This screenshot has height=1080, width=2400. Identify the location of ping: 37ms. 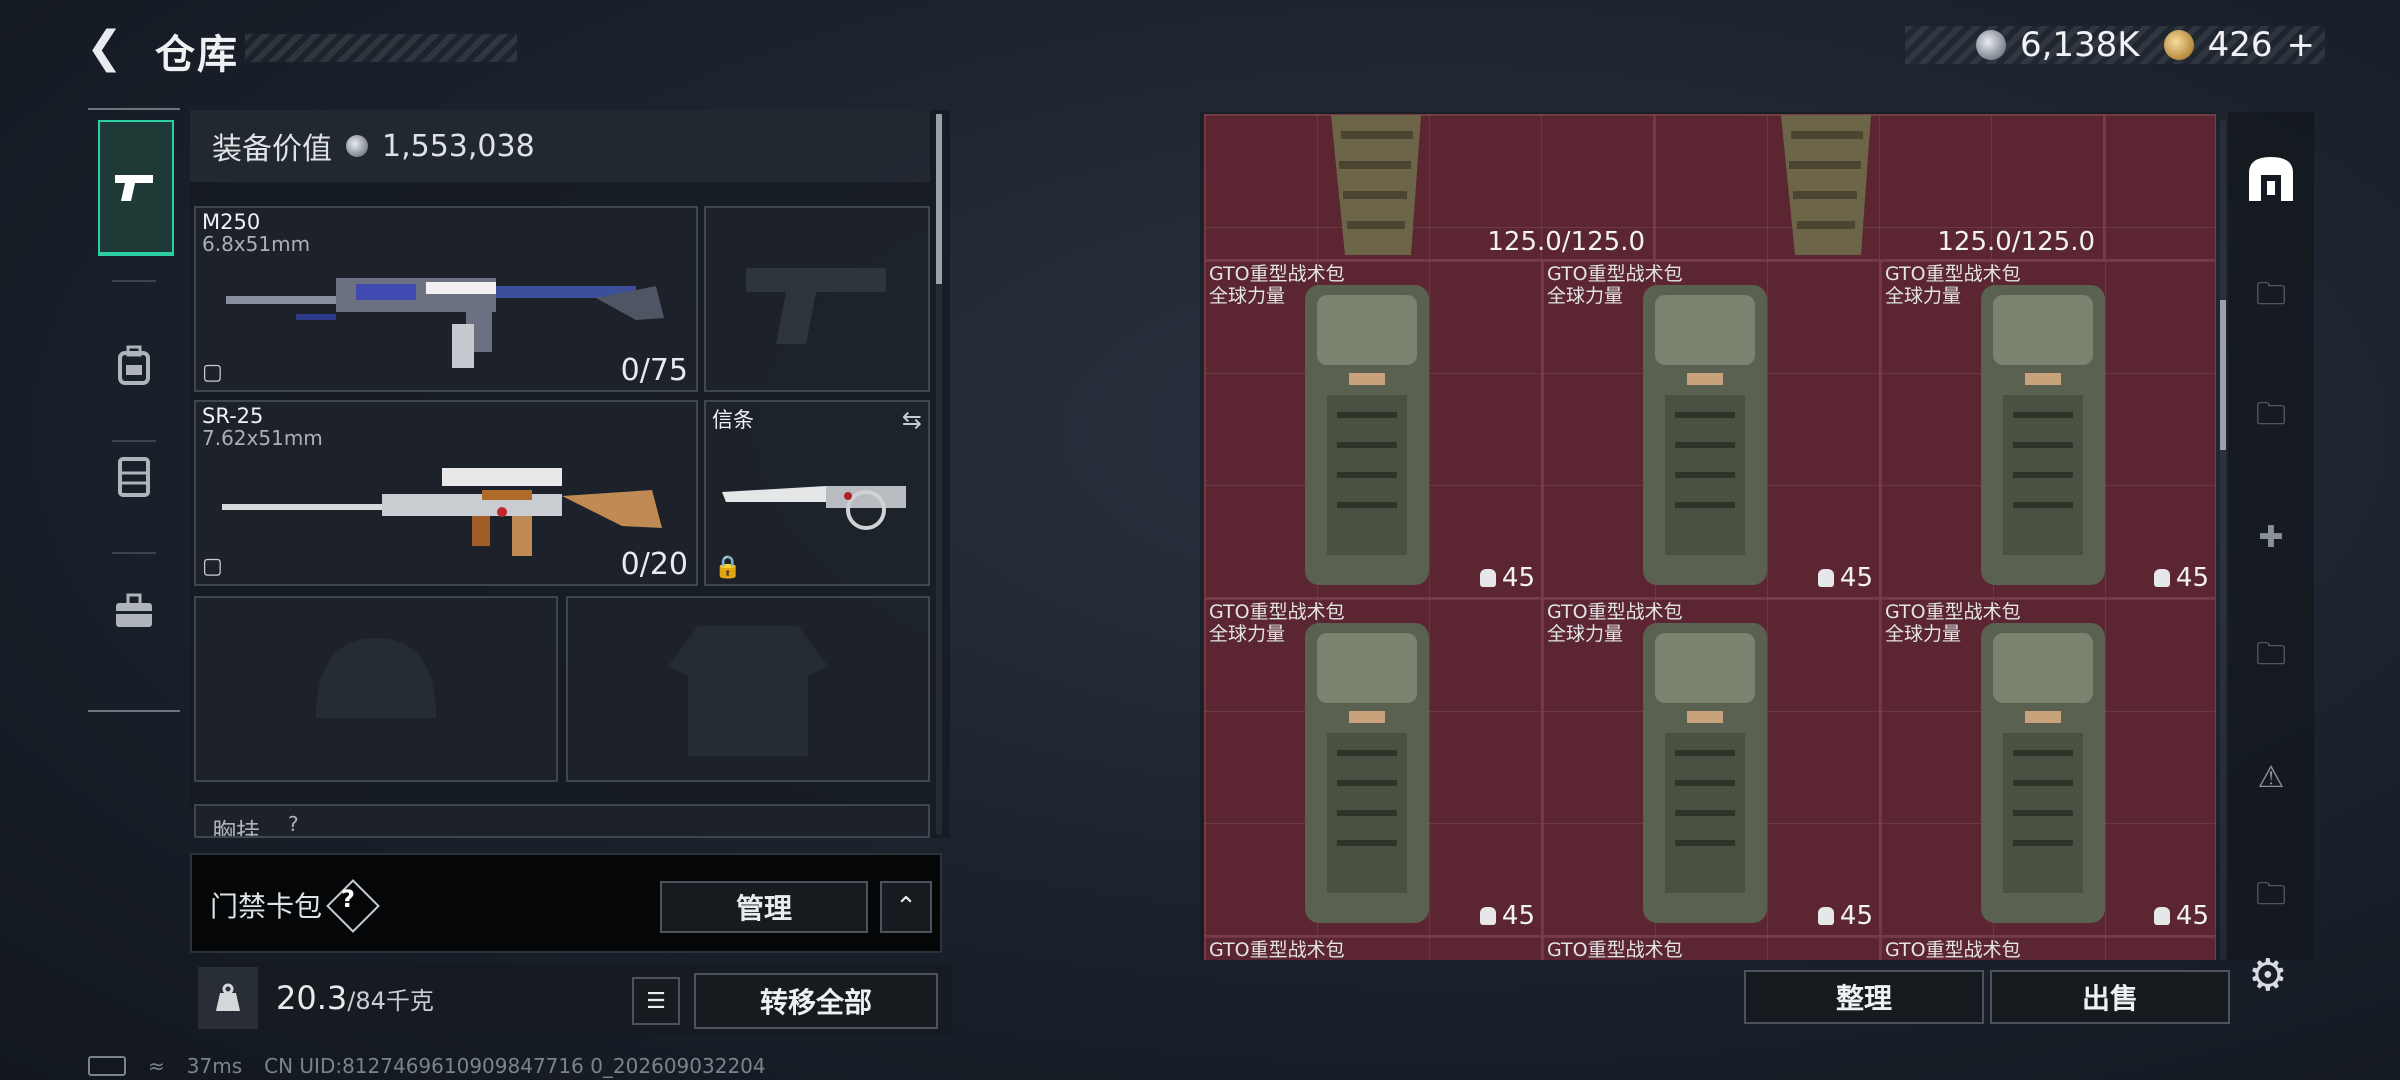
(214, 1066).